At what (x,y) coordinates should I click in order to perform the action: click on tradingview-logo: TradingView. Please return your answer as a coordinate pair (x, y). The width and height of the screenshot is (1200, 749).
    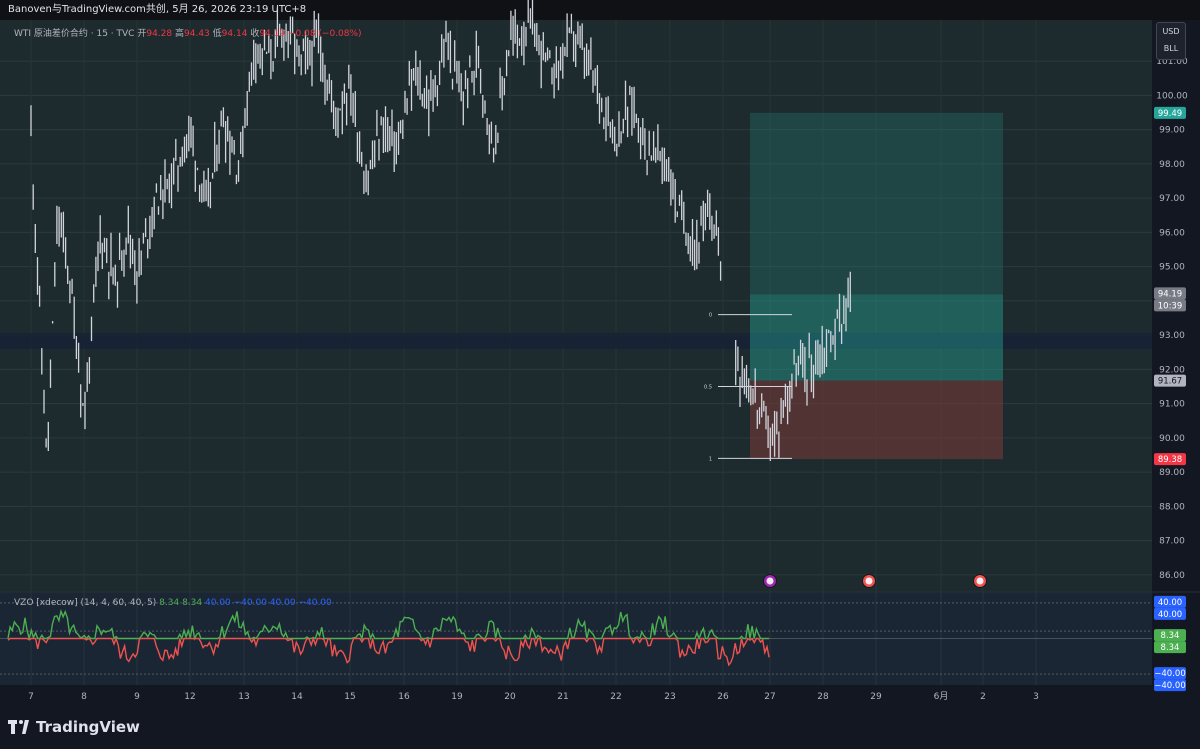
    Looking at the image, I should click on (74, 727).